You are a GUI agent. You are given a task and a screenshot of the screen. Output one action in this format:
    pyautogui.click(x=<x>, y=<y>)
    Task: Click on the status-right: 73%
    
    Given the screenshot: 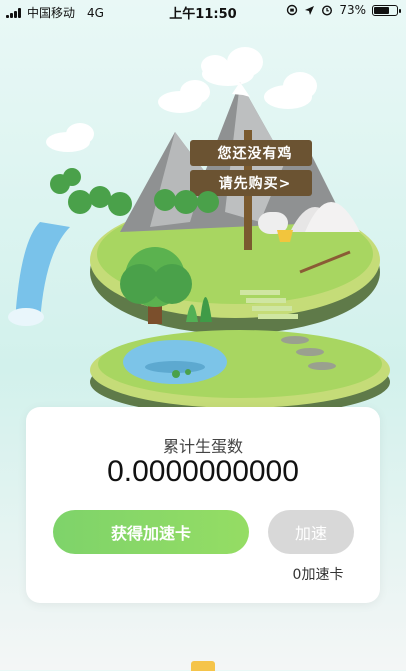 What is the action you would take?
    pyautogui.click(x=343, y=10)
    